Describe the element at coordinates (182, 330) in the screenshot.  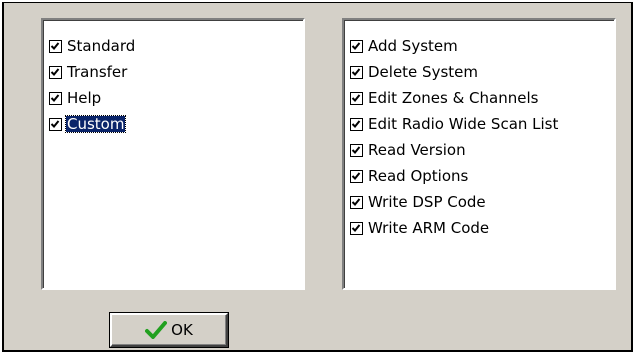
I see `ok-button-label: OK` at that location.